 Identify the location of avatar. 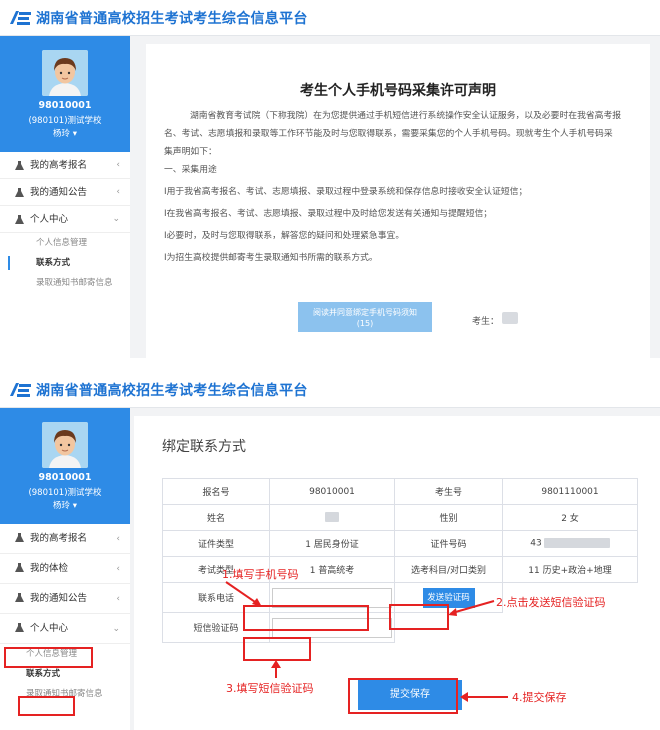
(65, 73).